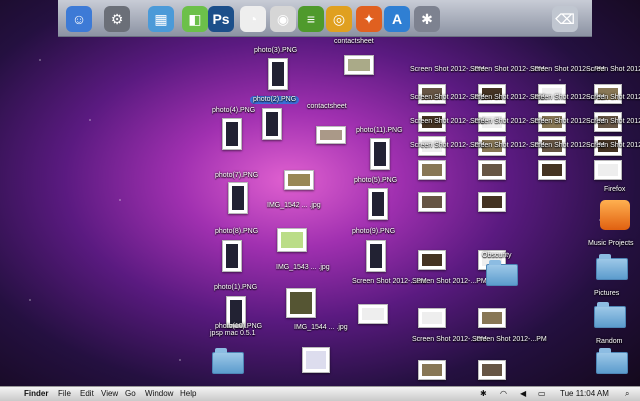  I want to click on firefox-app-icon, so click(615, 215).